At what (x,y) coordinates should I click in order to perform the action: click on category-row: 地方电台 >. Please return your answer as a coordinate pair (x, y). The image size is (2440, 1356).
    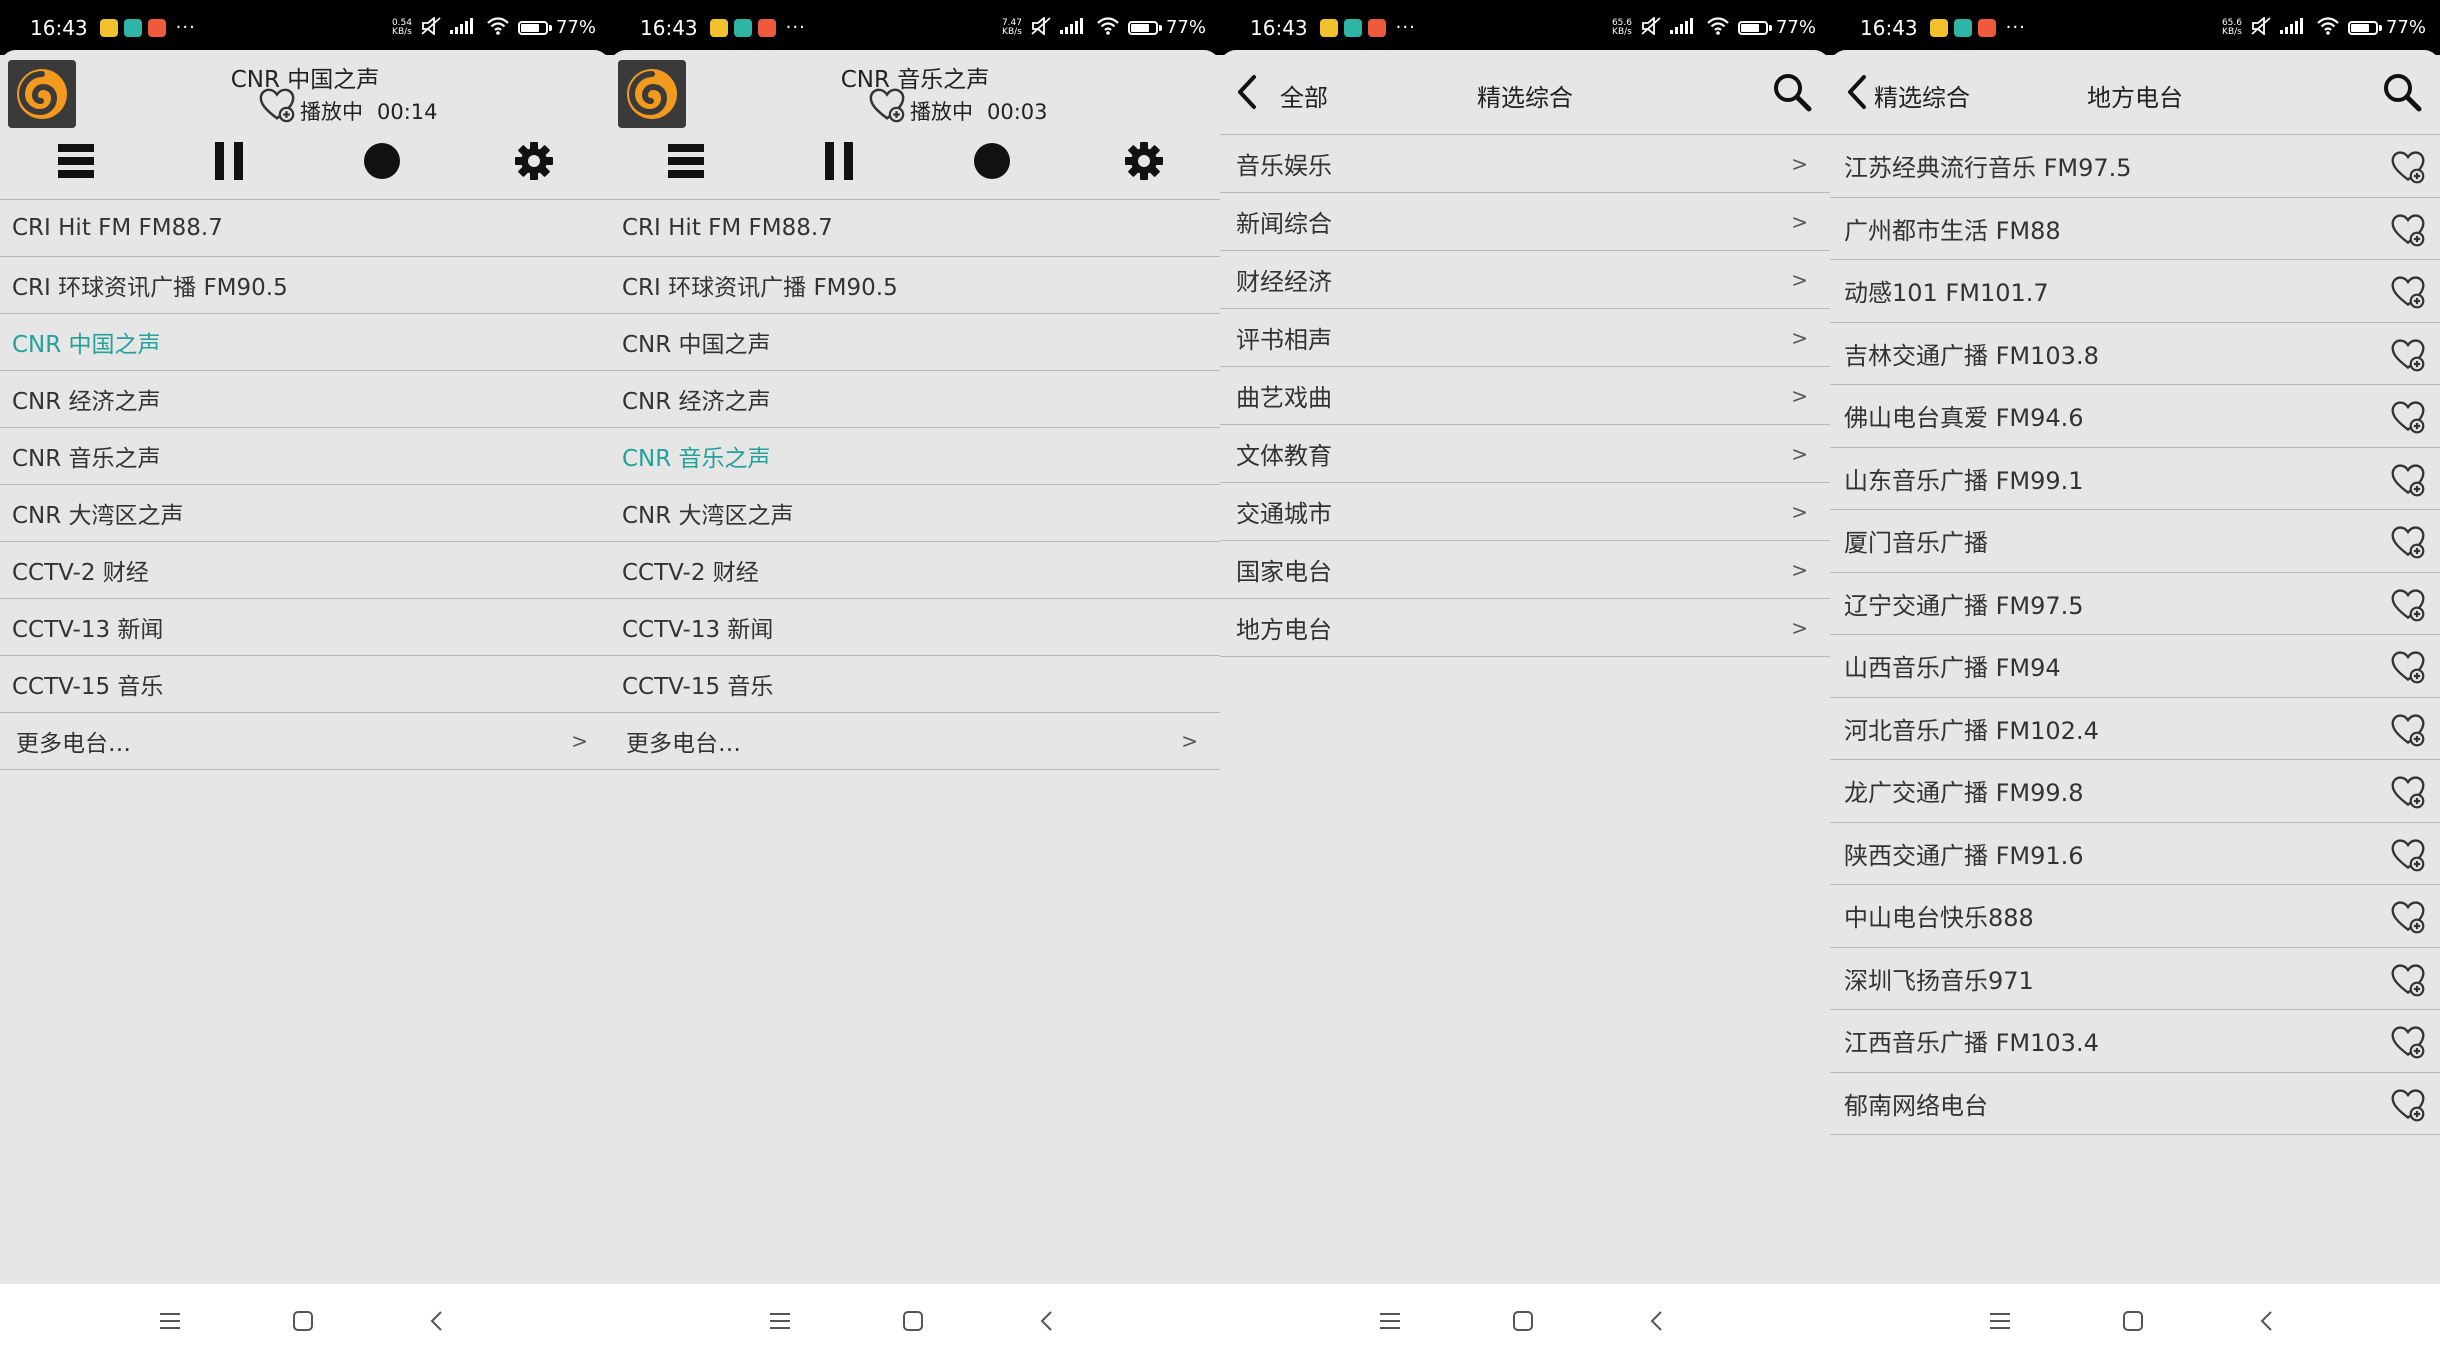
    Looking at the image, I should click on (1525, 628).